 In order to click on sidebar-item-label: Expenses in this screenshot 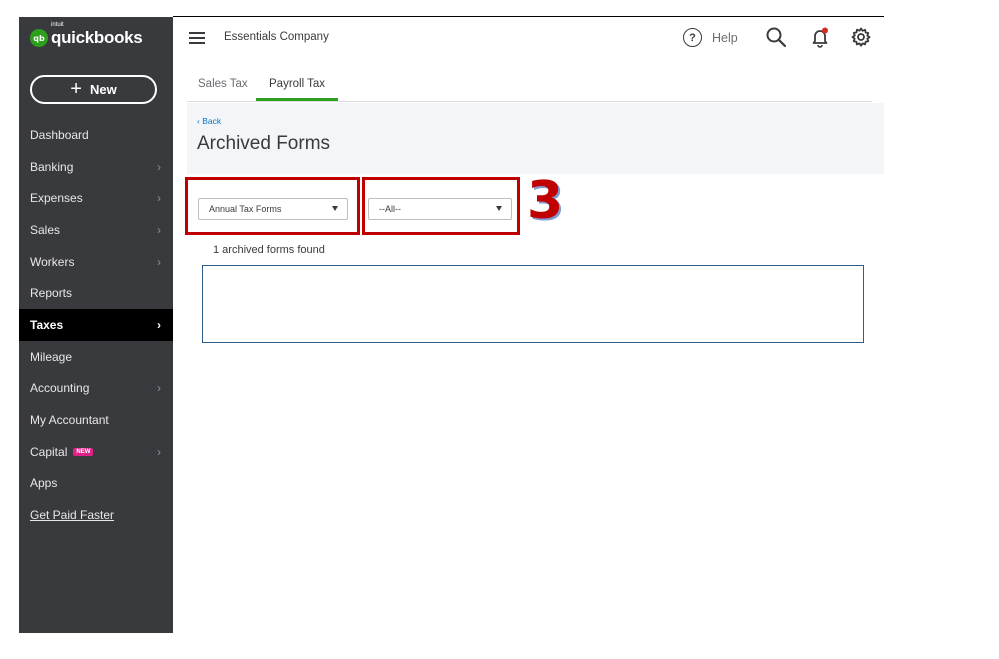, I will do `click(56, 198)`.